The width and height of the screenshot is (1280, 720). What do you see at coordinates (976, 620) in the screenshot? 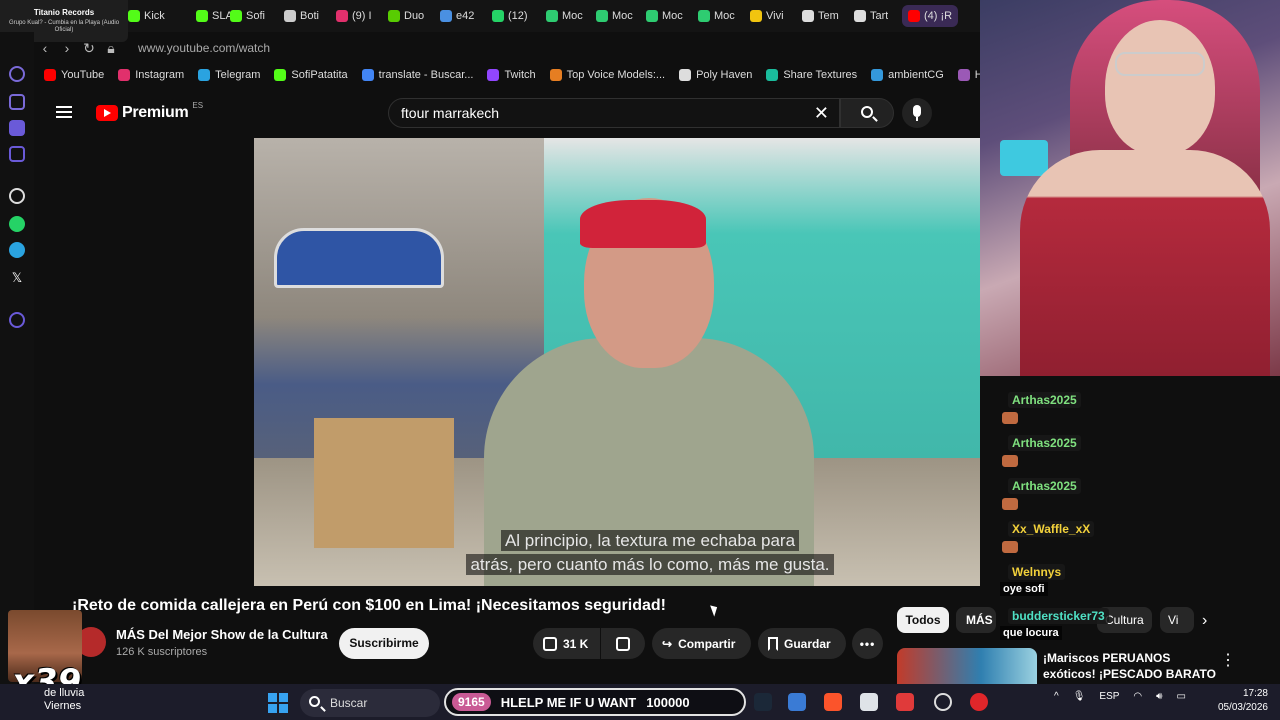
I see `chip-channel: MÁS De` at bounding box center [976, 620].